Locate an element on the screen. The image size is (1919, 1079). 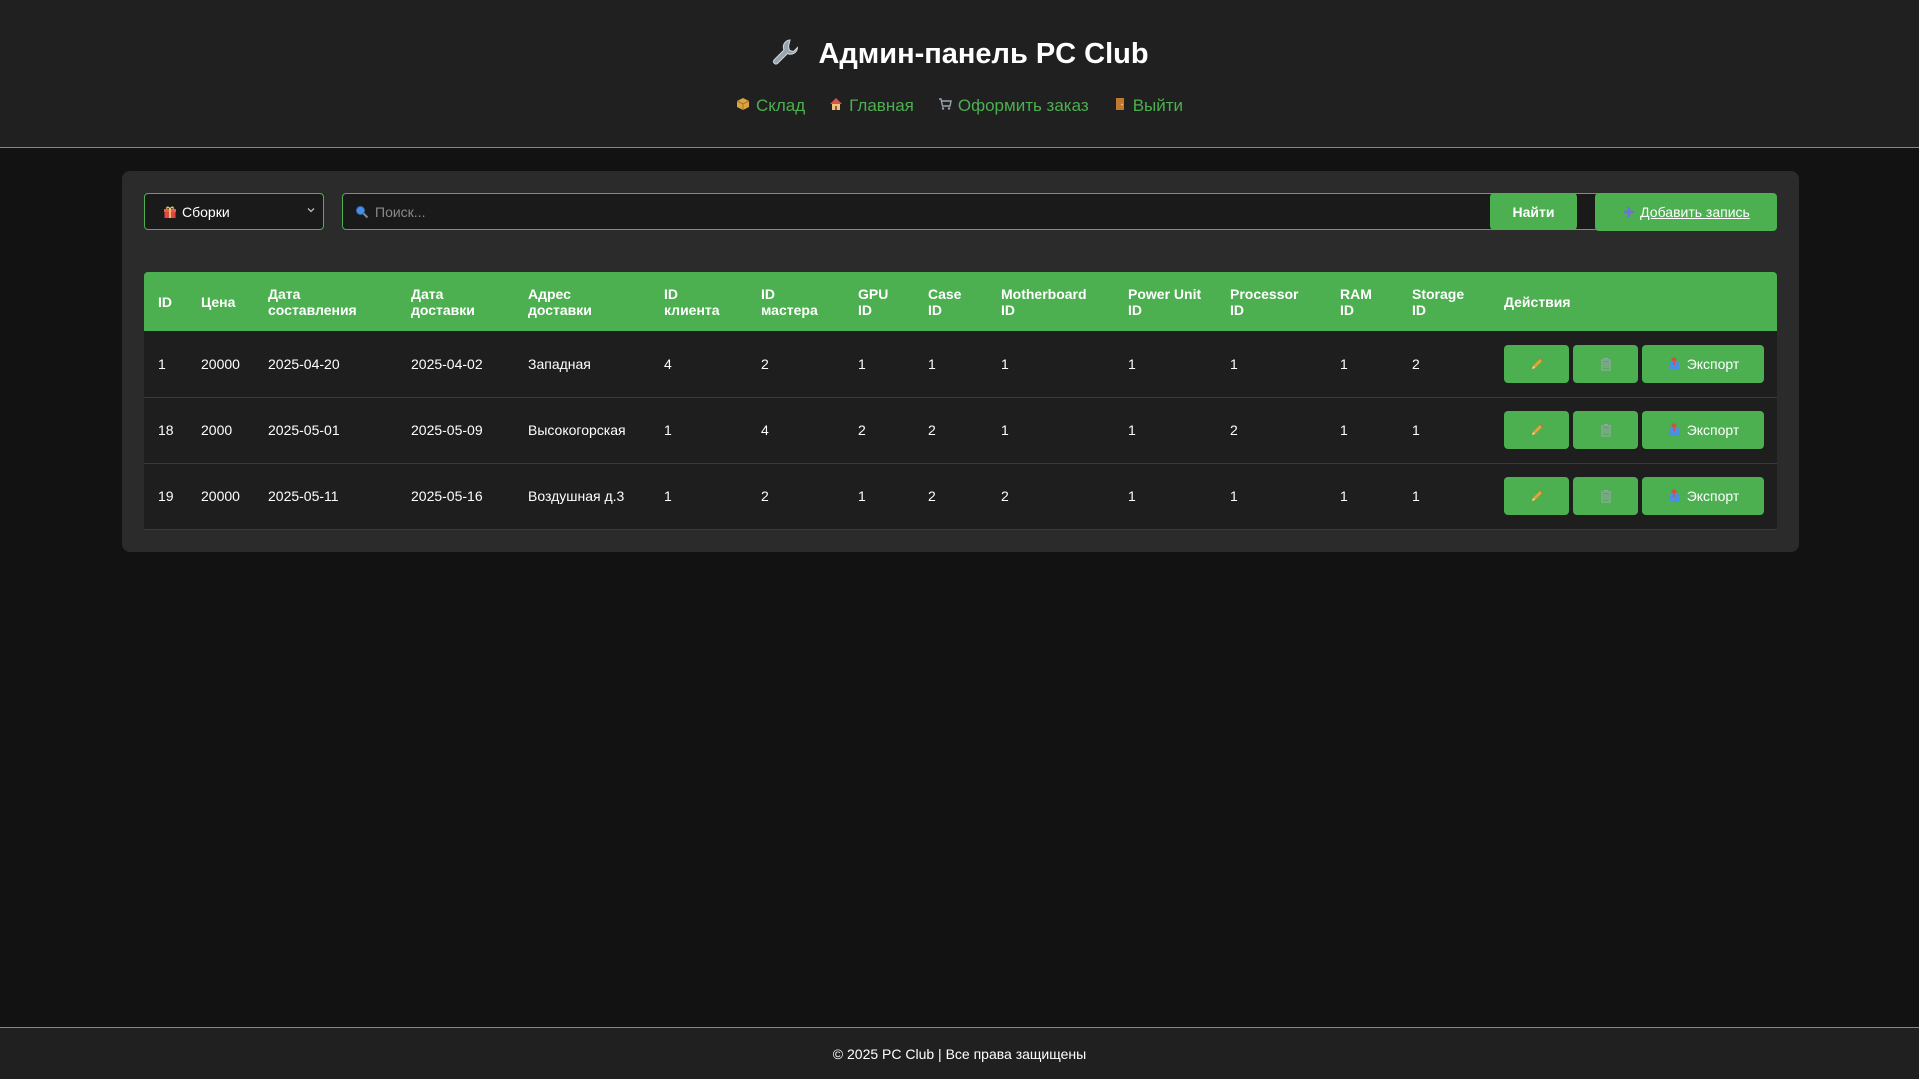
col-header-motherboard-id: Motherboard ID is located at coordinates (1044, 301).